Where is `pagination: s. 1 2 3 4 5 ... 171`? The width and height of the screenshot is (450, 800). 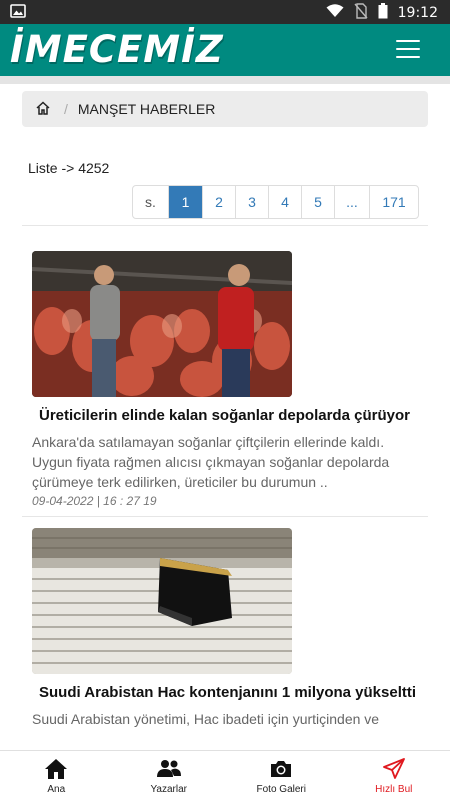
pagination: s. 1 2 3 4 5 ... 171 is located at coordinates (275, 202).